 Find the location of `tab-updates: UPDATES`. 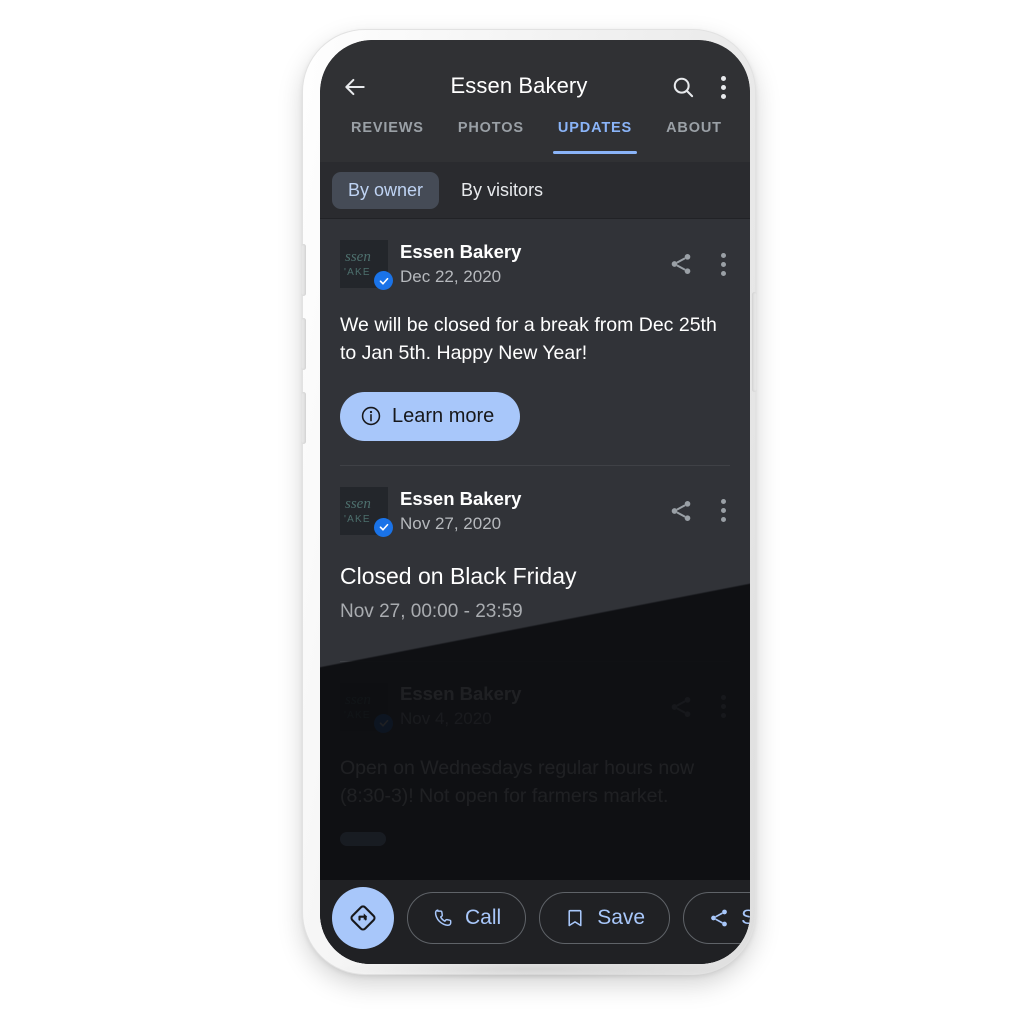

tab-updates: UPDATES is located at coordinates (595, 139).